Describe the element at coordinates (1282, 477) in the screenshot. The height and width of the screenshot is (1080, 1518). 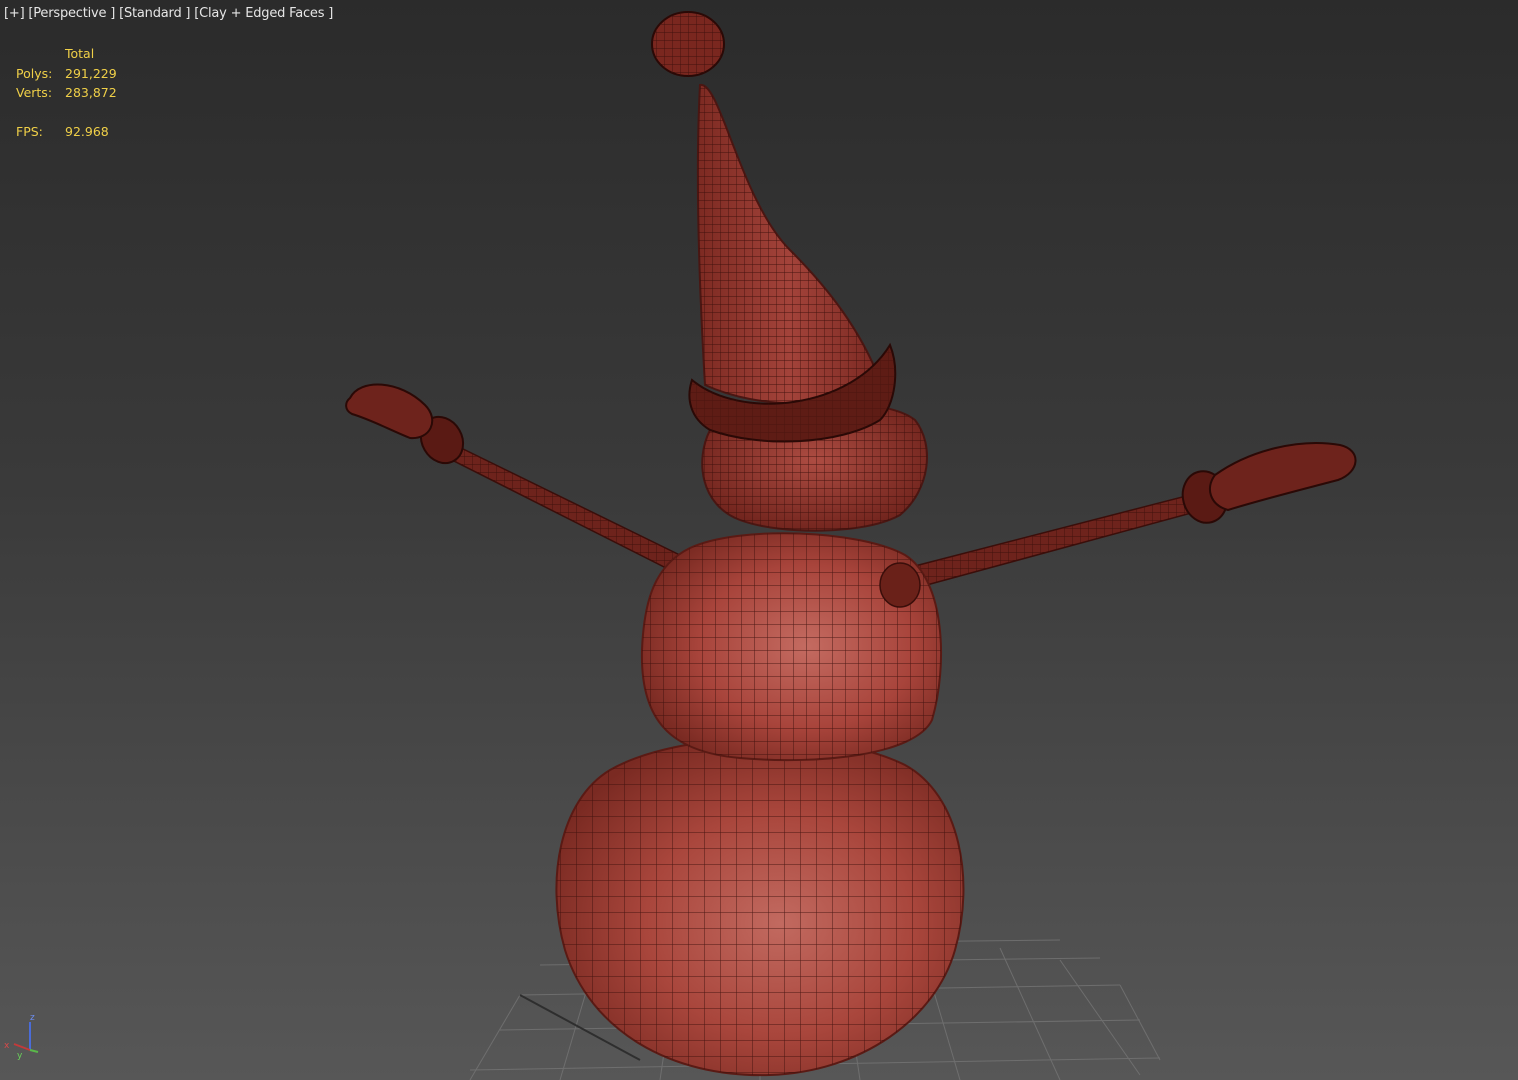
I see `right-mitten` at that location.